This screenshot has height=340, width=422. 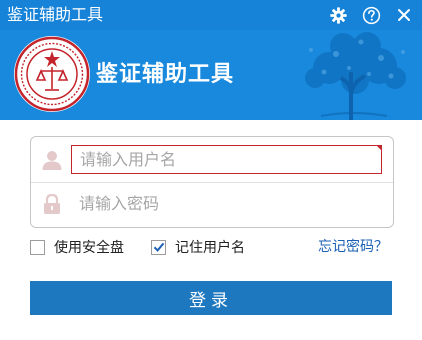 I want to click on use-security-disk-option: 使用安全盘, so click(x=77, y=247).